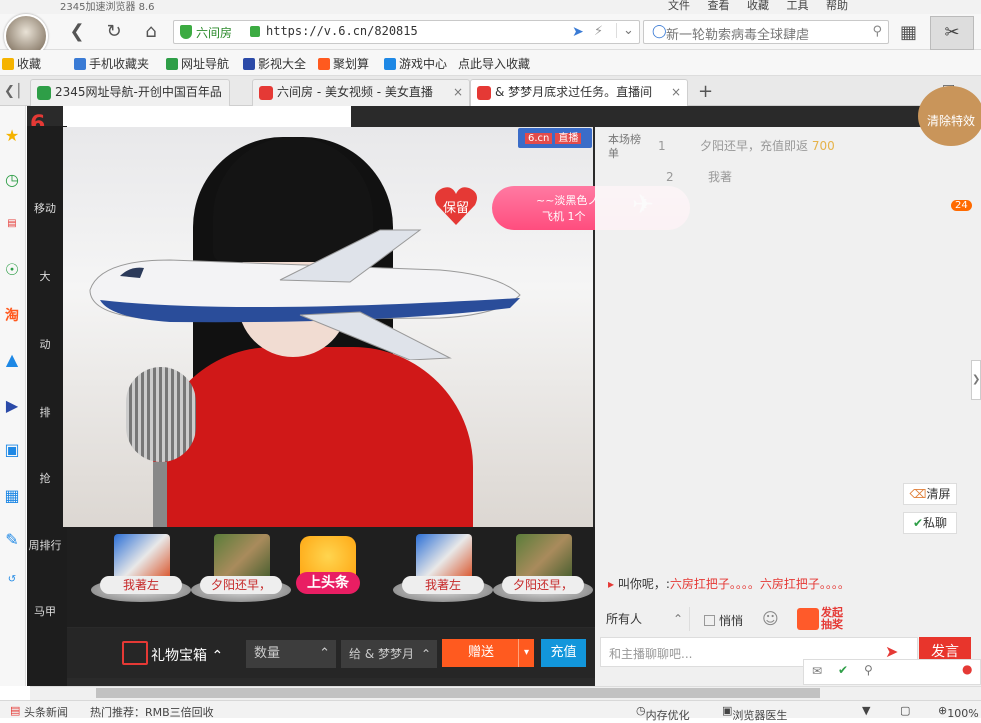 This screenshot has height=723, width=981. Describe the element at coordinates (361, 92) in the screenshot. I see `tab-6cn-home: 六间房 - 美女视频 - 美女直播 ×` at that location.